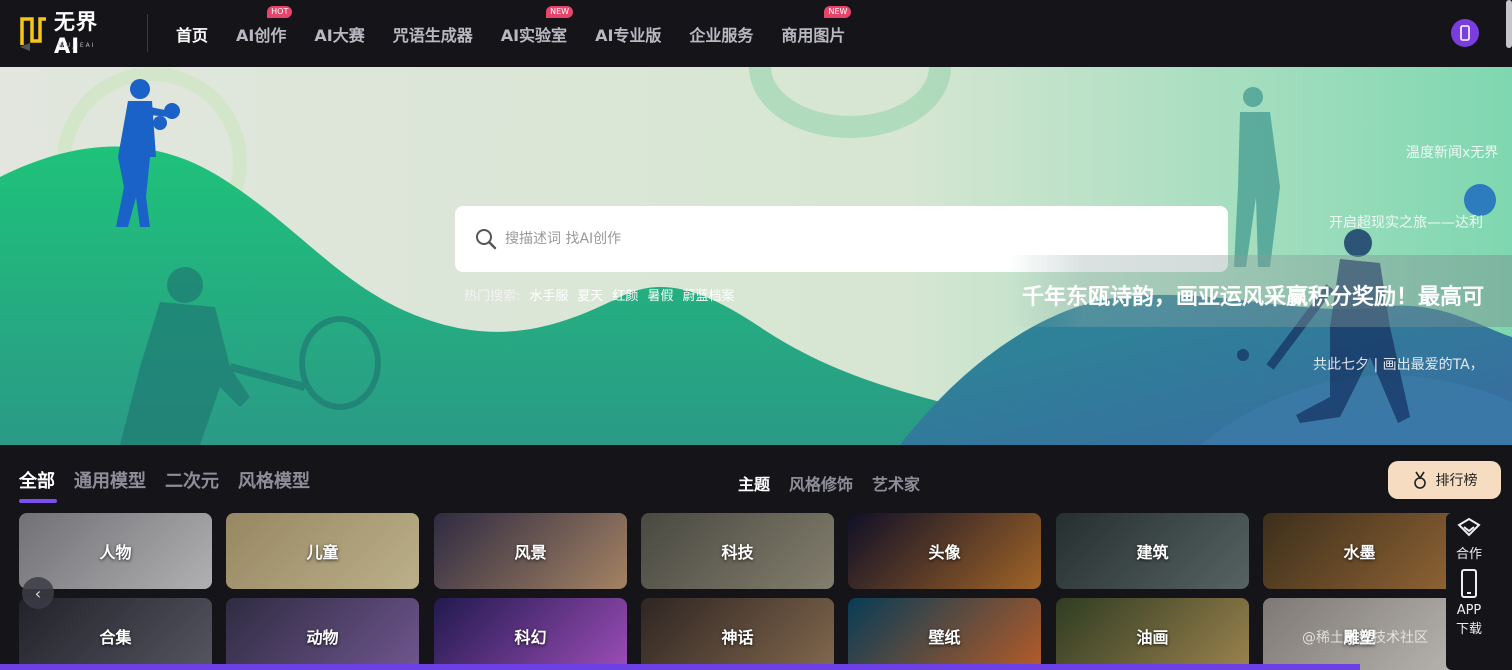  Describe the element at coordinates (1398, 364) in the screenshot. I see `banner-ticker-item: 共此七夕 | 画出最爱的TA，` at that location.